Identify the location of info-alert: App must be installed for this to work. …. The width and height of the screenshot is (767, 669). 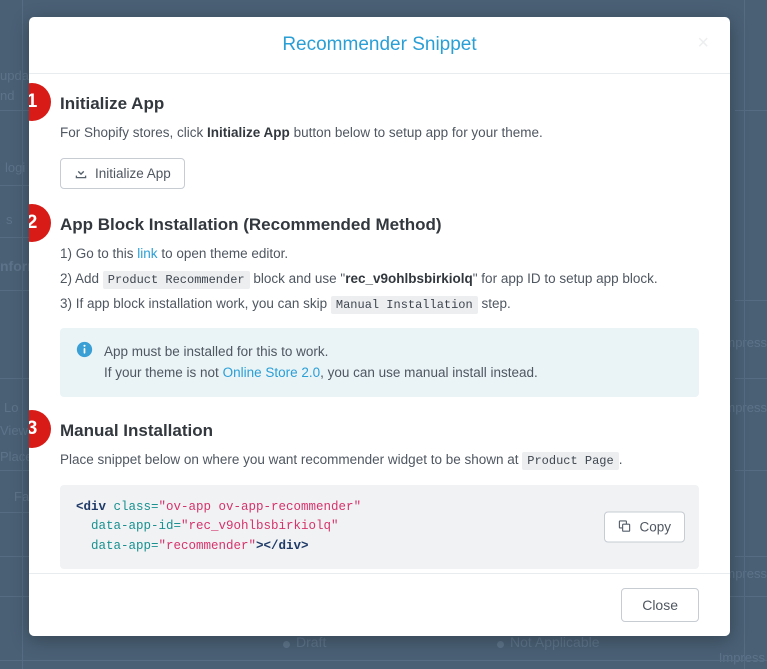
(379, 362).